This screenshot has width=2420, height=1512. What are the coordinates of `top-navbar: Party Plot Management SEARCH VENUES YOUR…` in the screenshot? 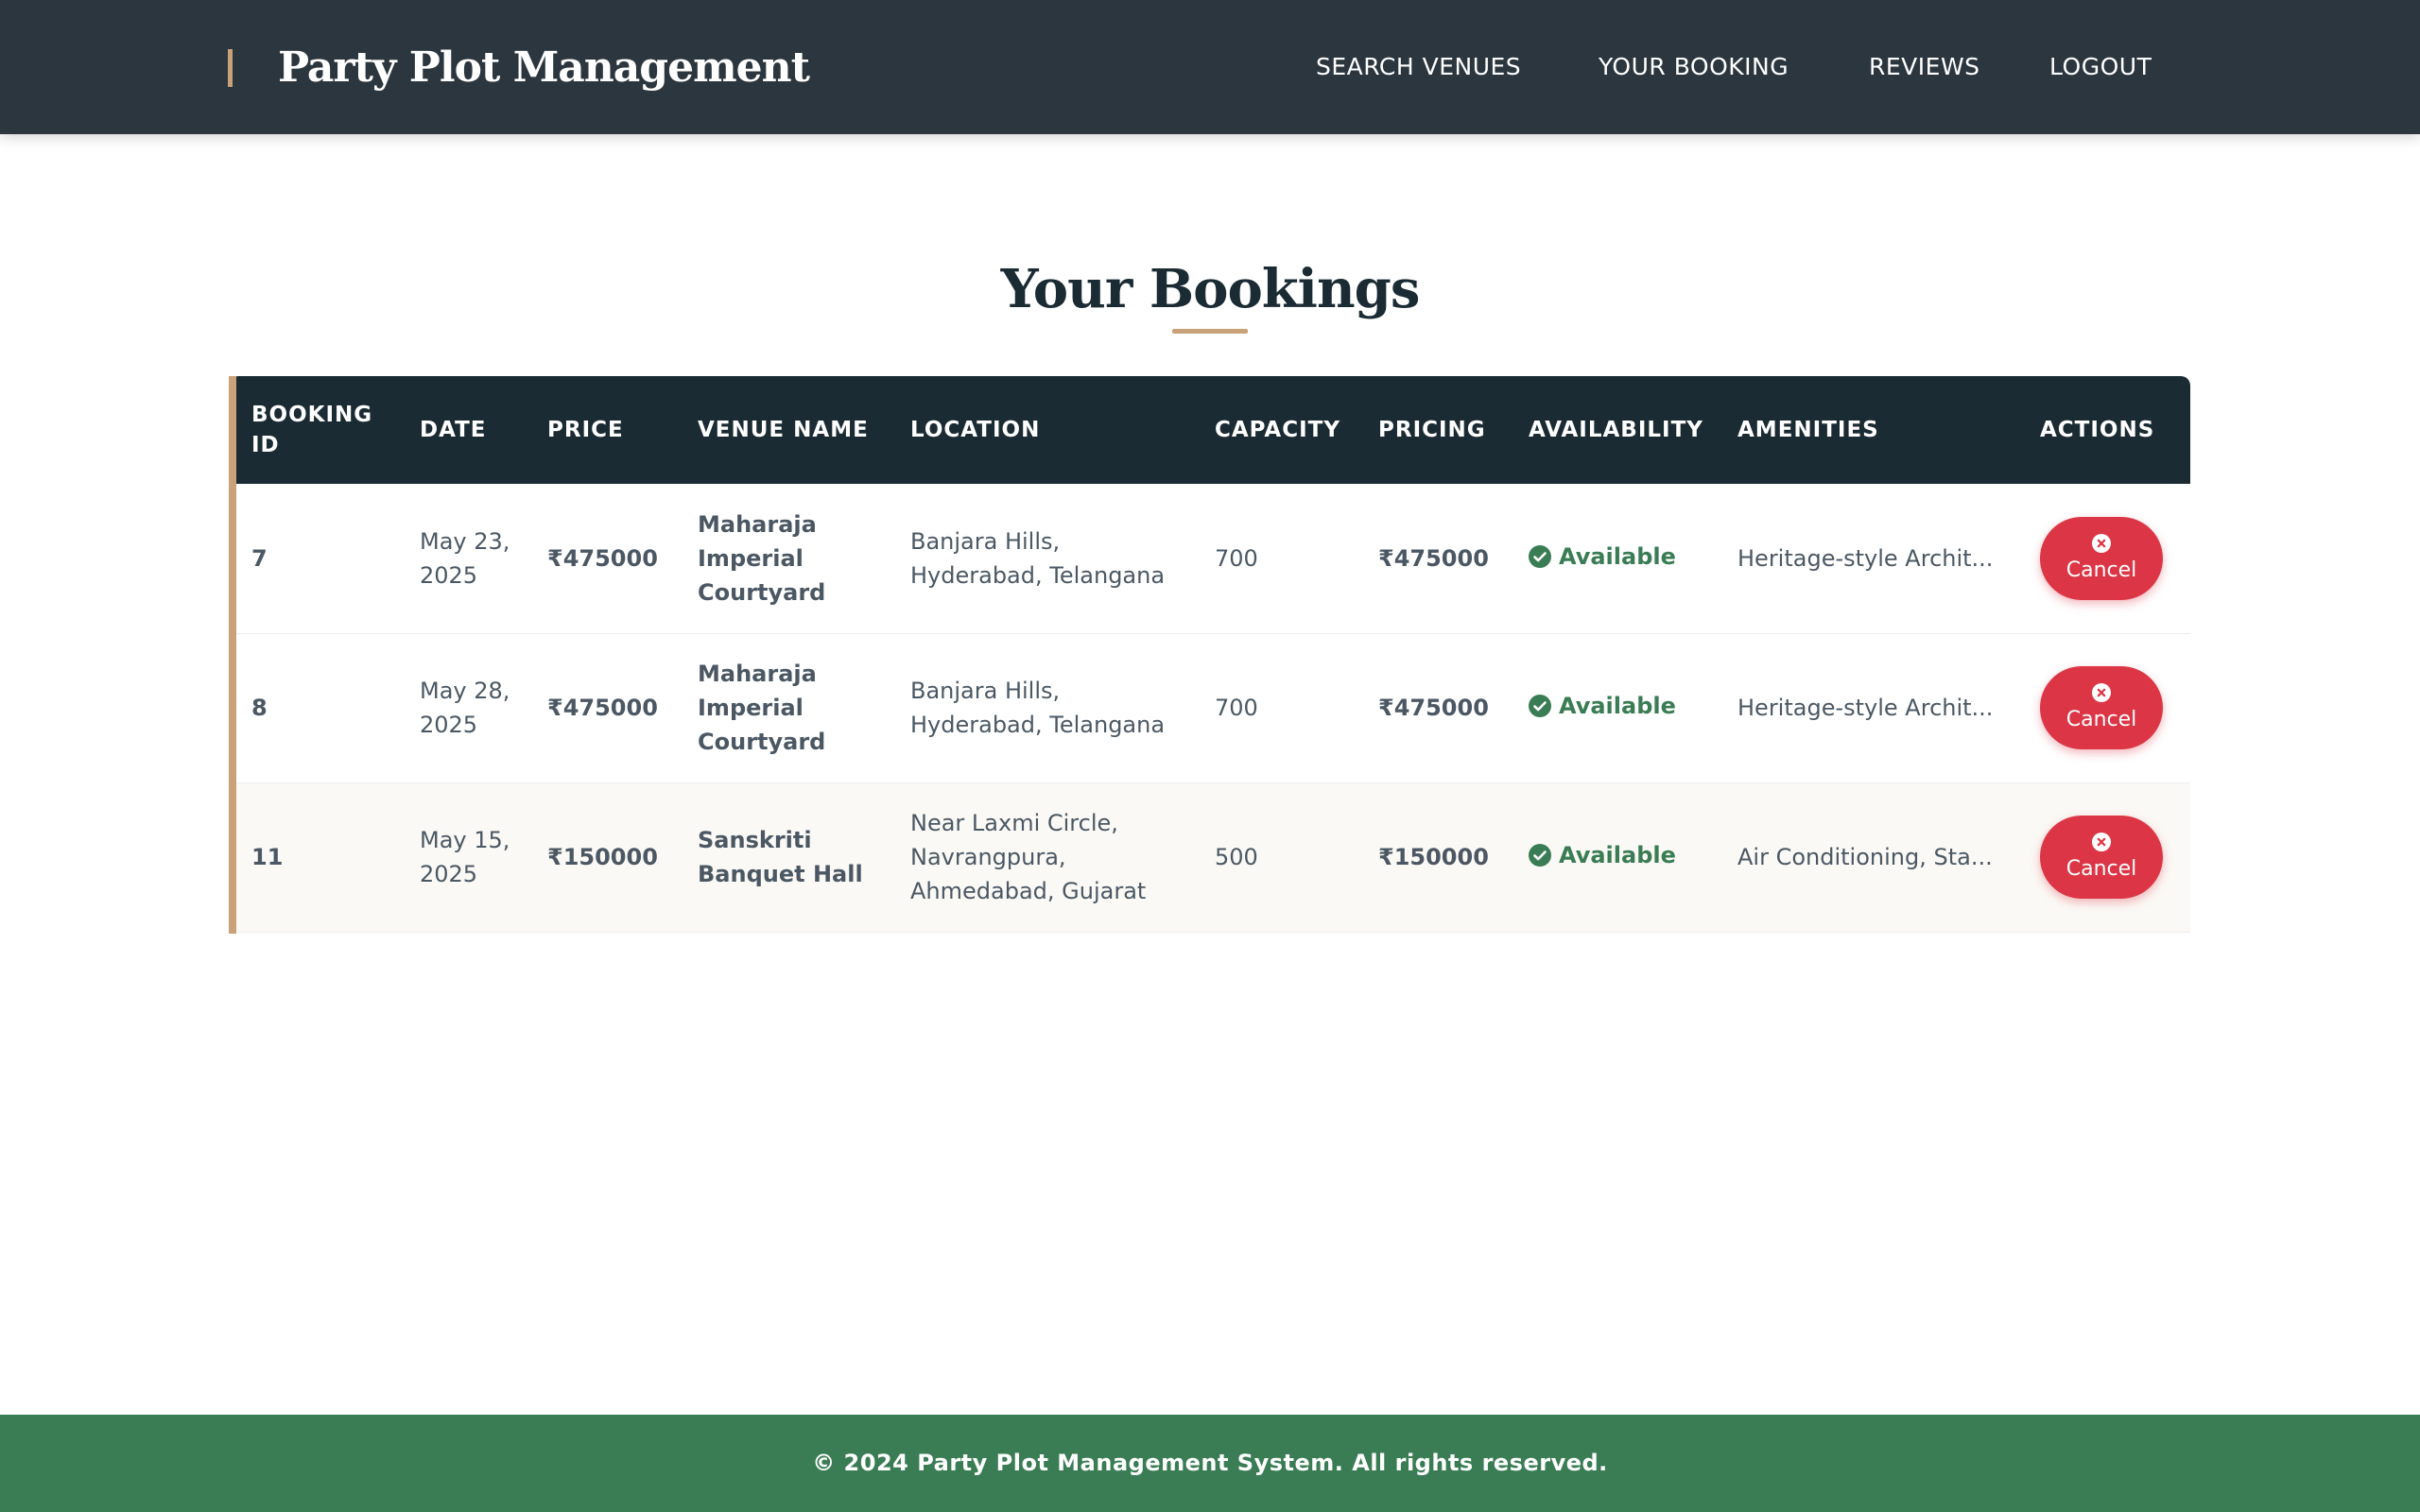 It's located at (1210, 67).